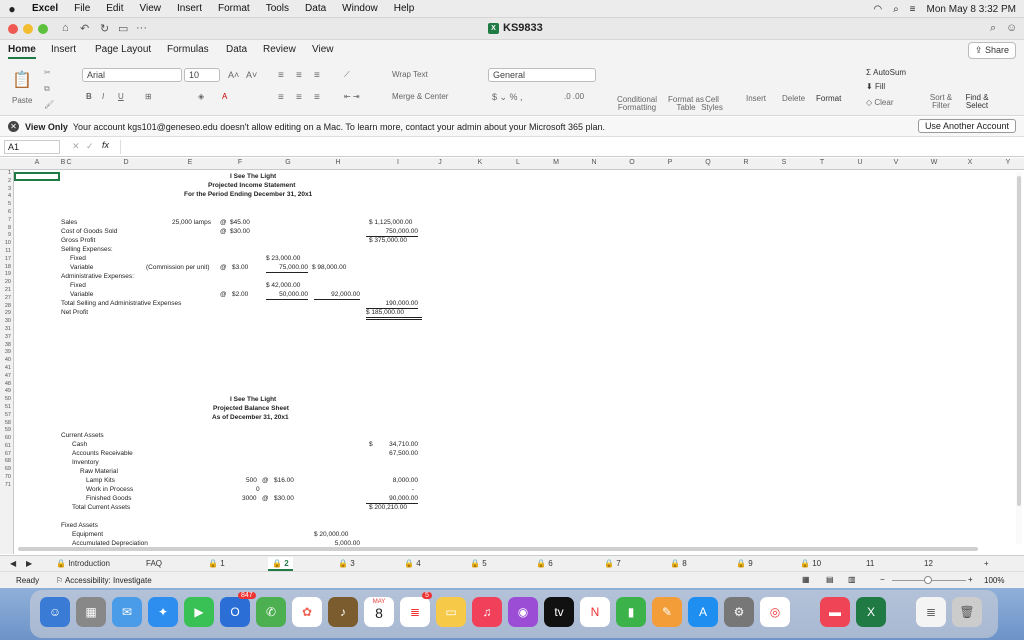 This screenshot has height=640, width=1024. What do you see at coordinates (6, 400) in the screenshot?
I see `row-header: 50` at bounding box center [6, 400].